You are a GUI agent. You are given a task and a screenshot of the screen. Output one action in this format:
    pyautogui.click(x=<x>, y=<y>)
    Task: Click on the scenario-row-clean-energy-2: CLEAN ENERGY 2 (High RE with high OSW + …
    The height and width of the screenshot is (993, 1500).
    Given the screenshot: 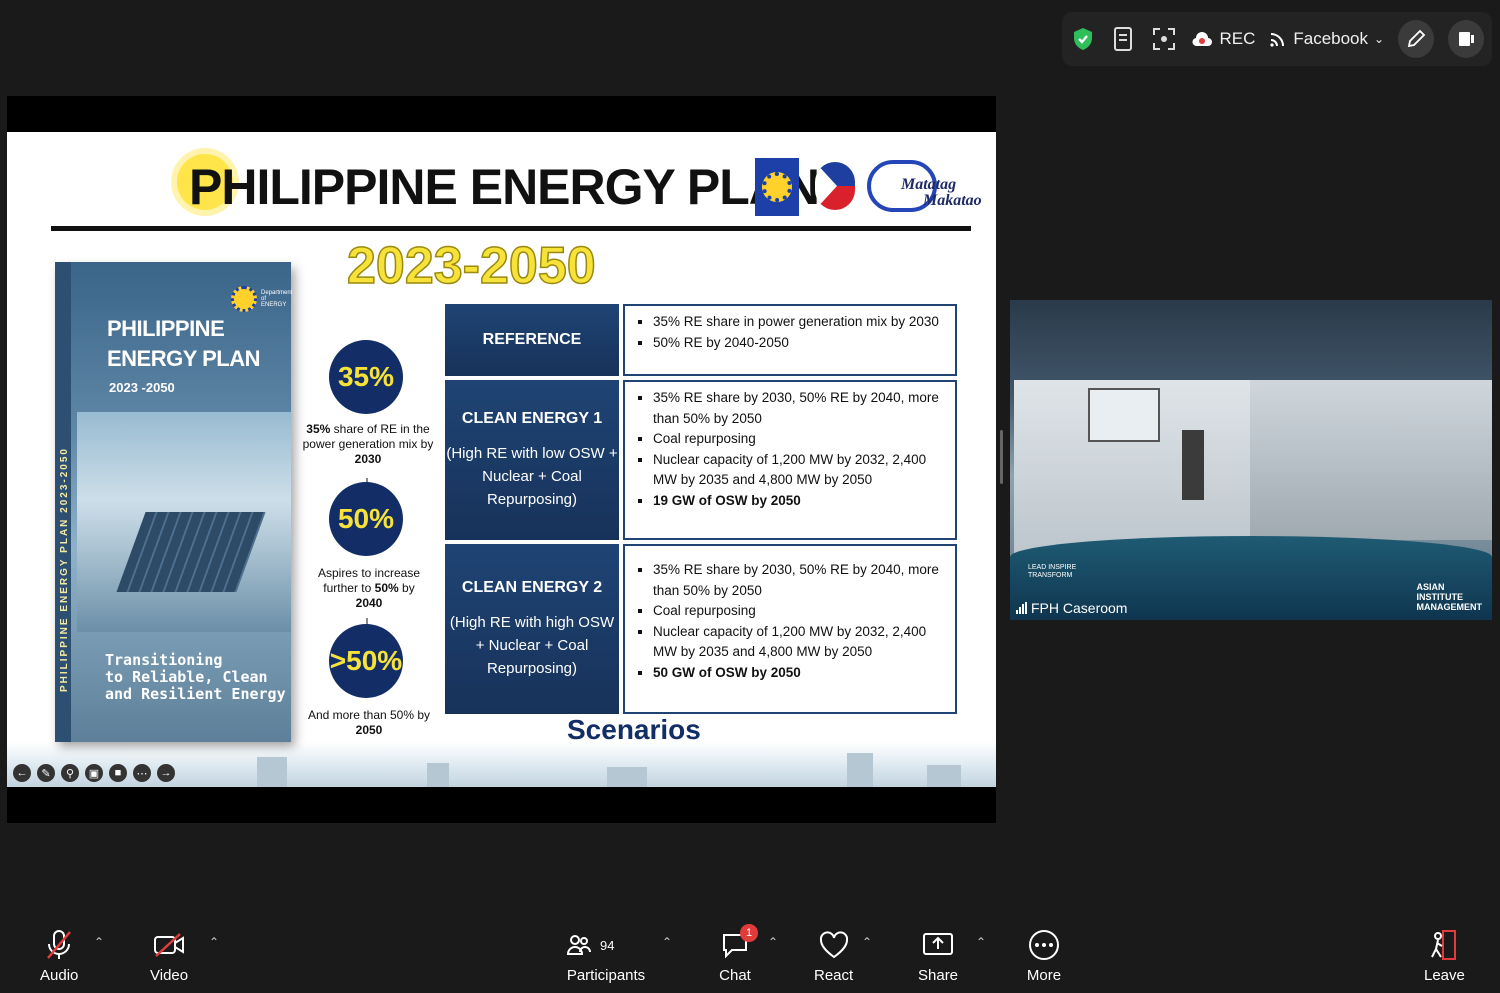 What is the action you would take?
    pyautogui.click(x=701, y=629)
    